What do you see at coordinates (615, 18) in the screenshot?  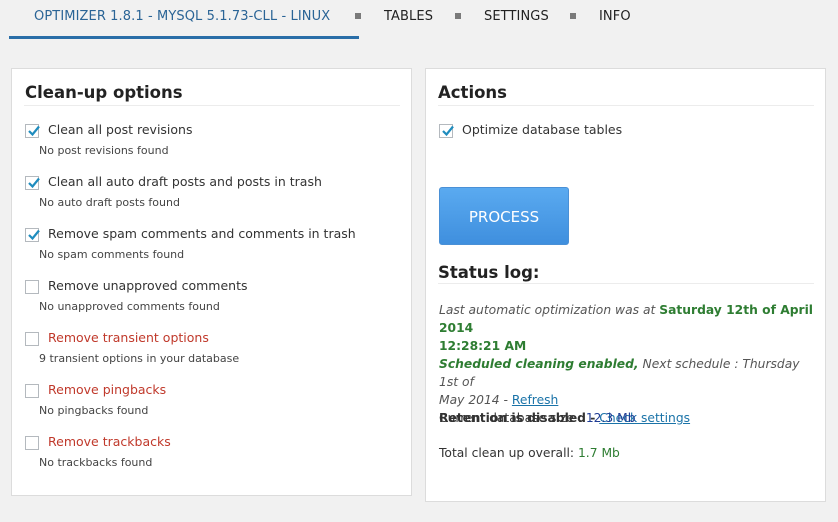 I see `tab-info: INFO` at bounding box center [615, 18].